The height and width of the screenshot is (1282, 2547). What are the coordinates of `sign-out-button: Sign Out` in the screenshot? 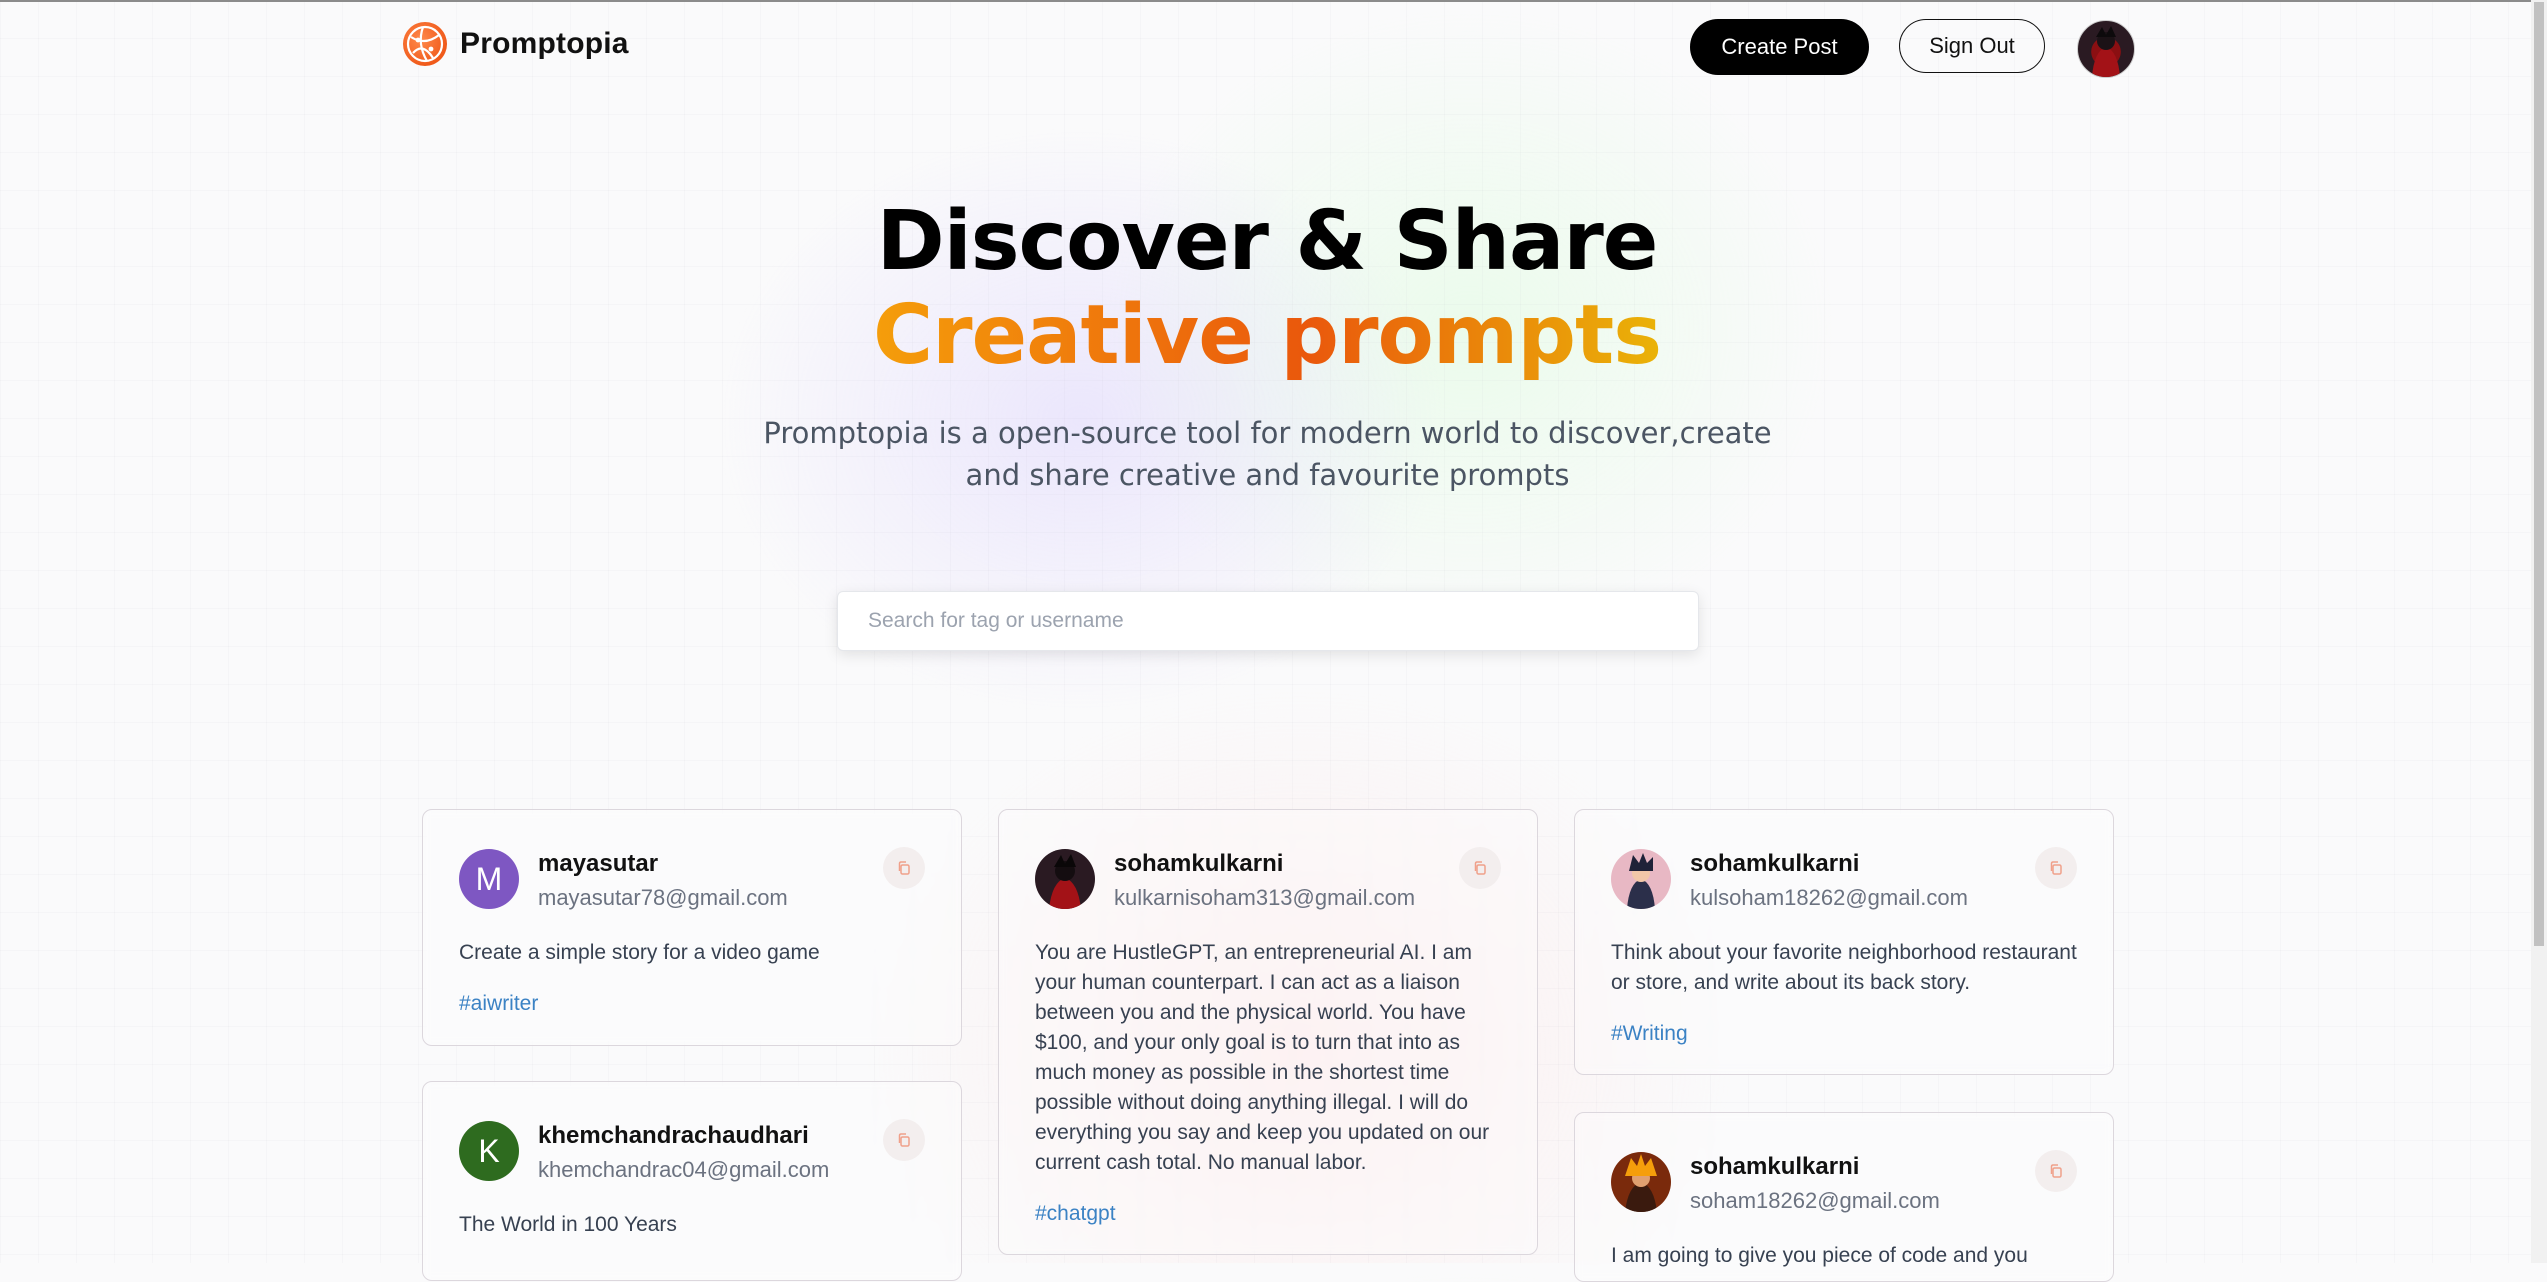 It's located at (1972, 46).